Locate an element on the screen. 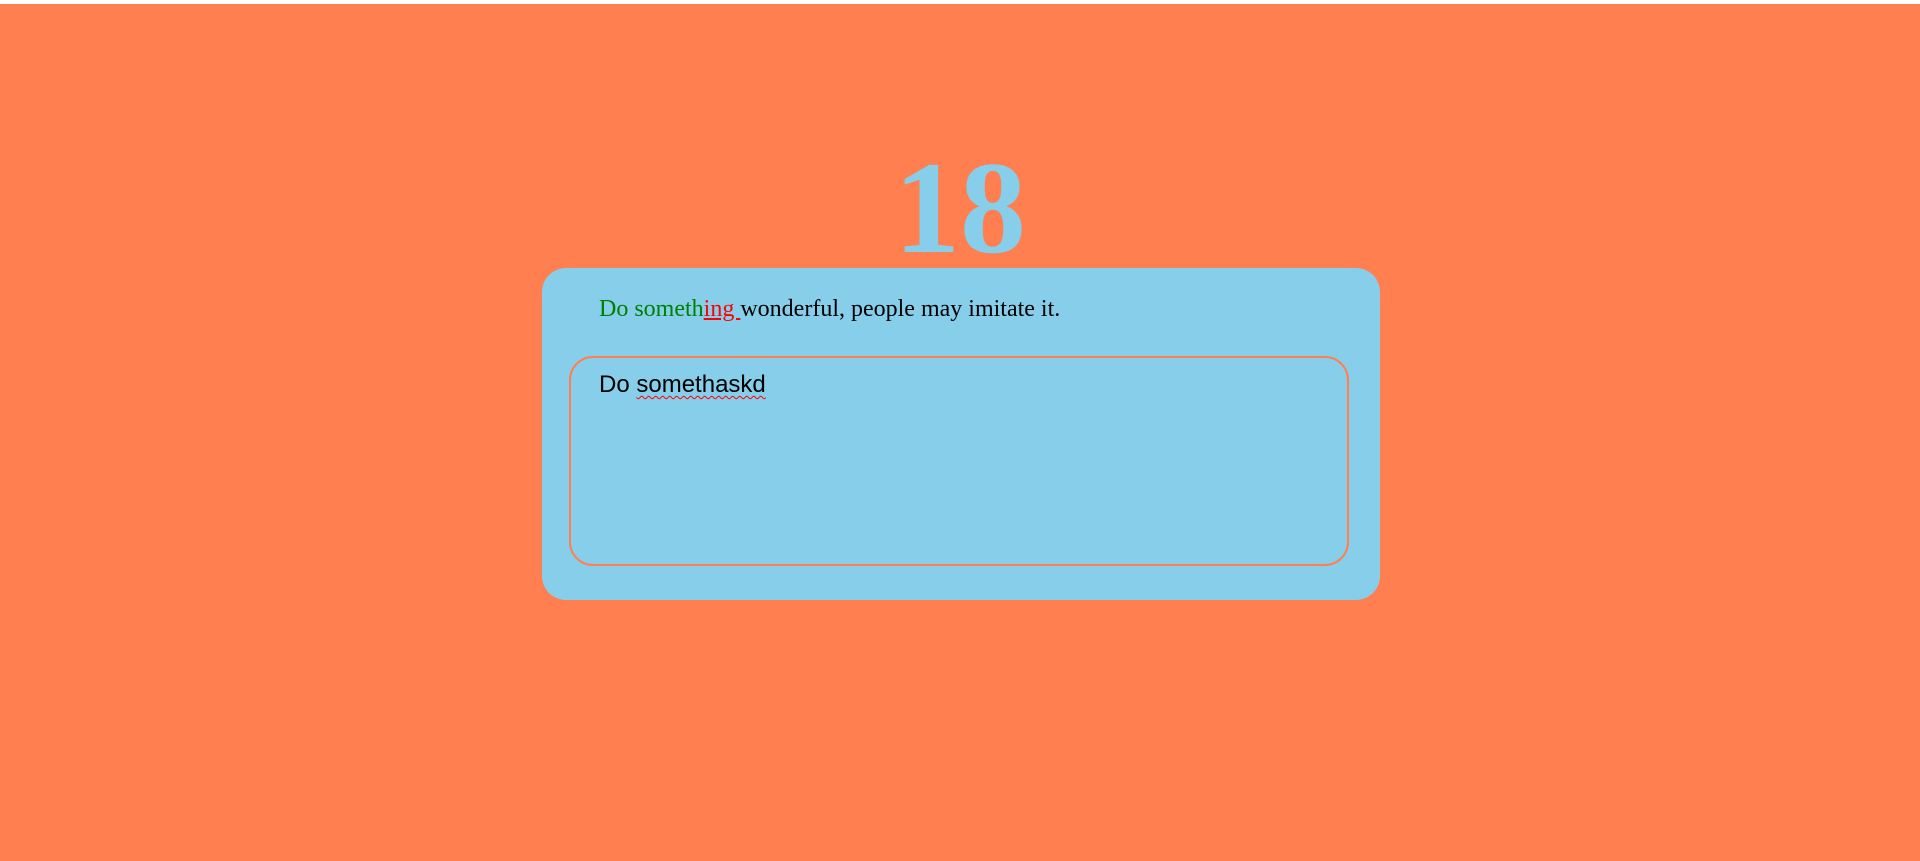  typing-input-text: Do somethaskd is located at coordinates (682, 385).